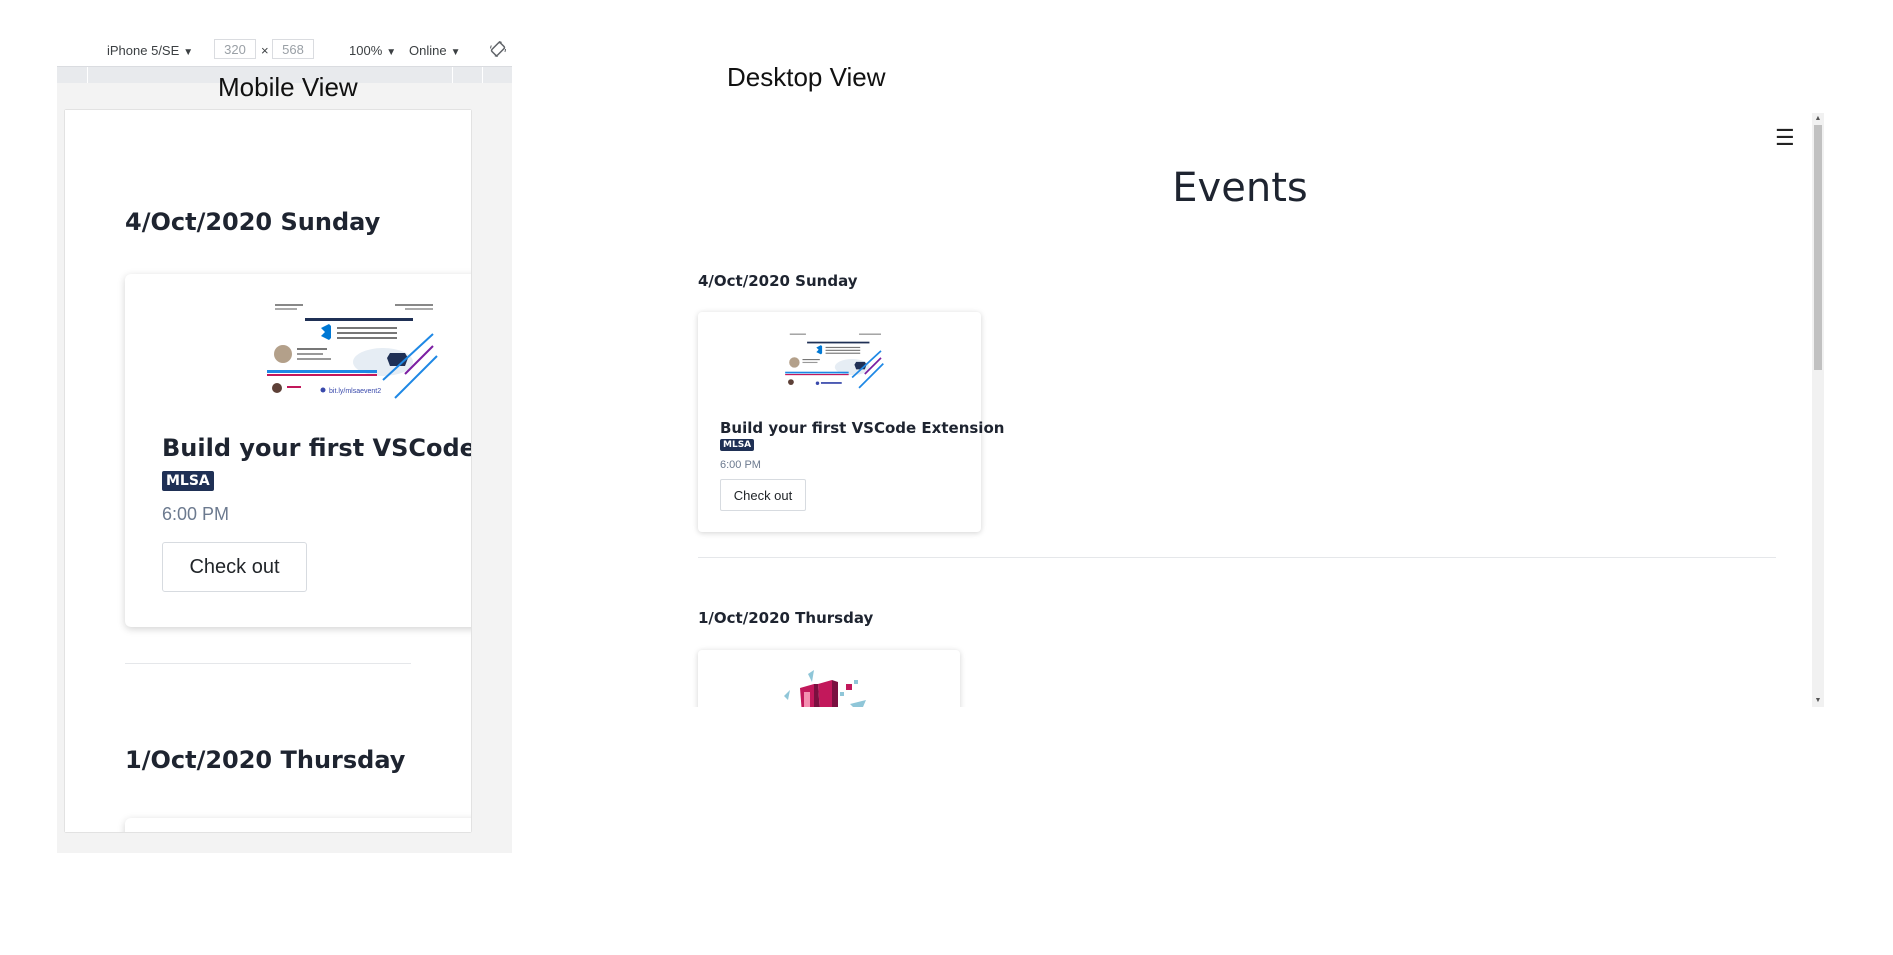 The image size is (1893, 955). I want to click on scroll-down-icon: ▼, so click(1818, 701).